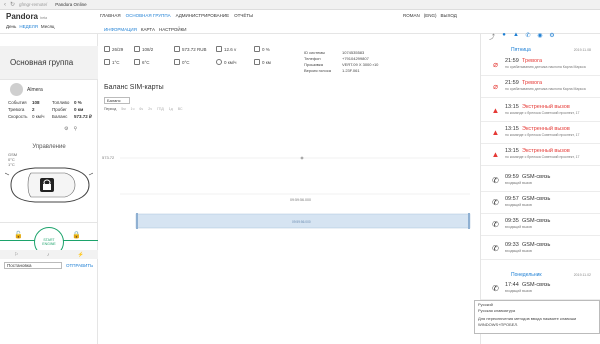  I want to click on x-tick-label: 09:59:56.000, so click(300, 200).